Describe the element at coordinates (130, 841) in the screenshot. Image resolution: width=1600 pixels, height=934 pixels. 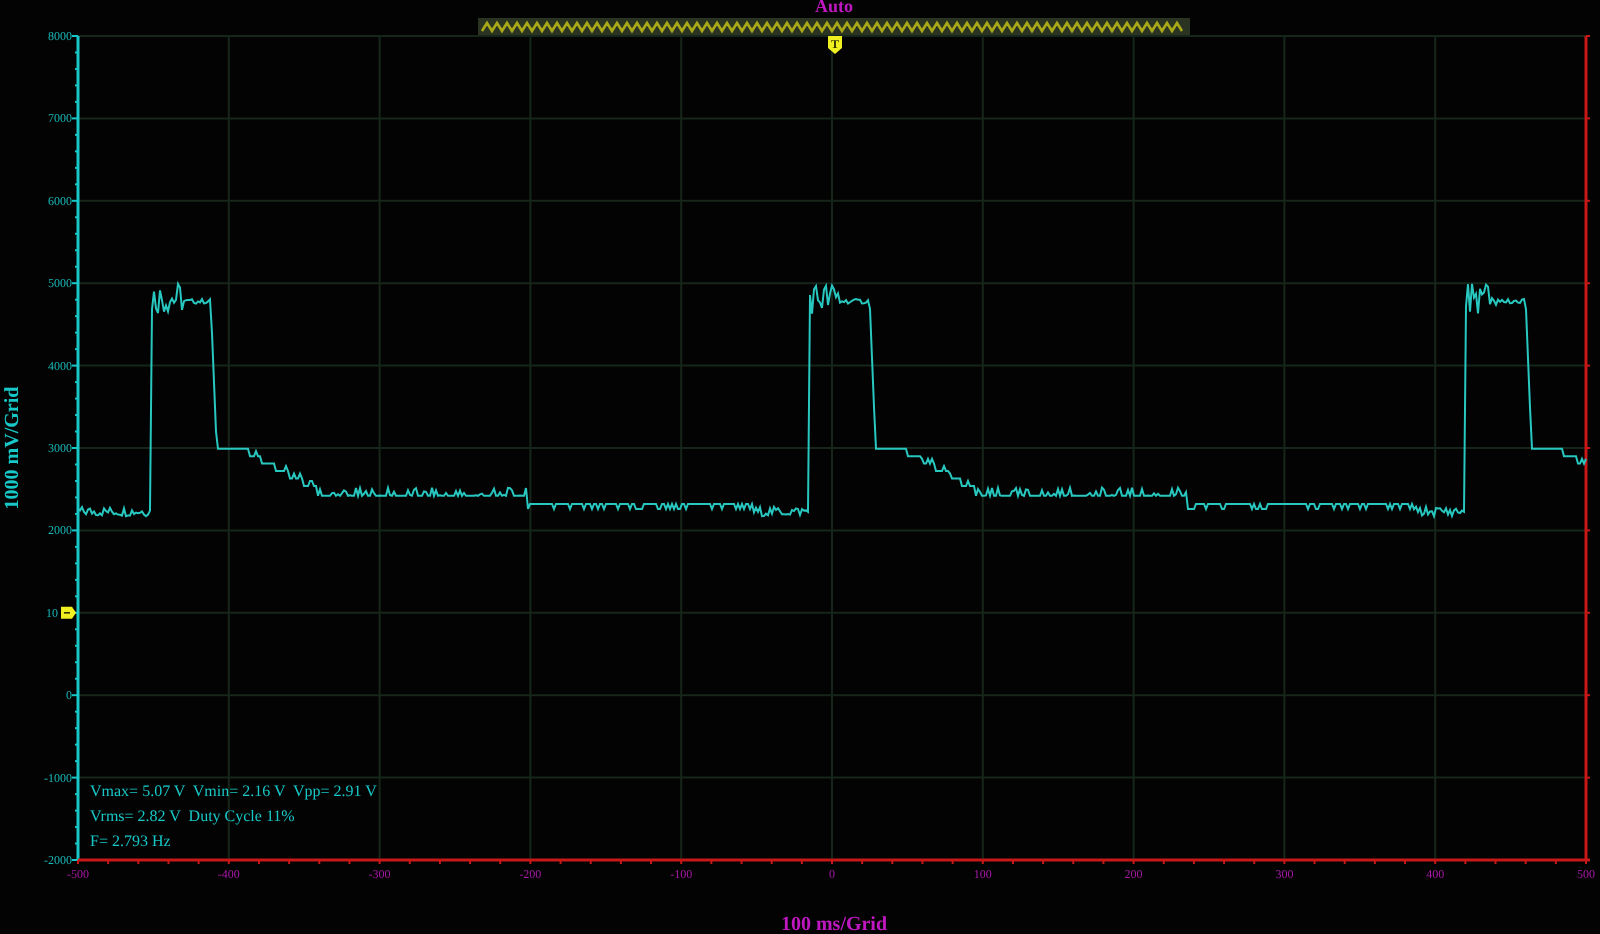
I see `measurement-text: F= 2.793 Hz` at that location.